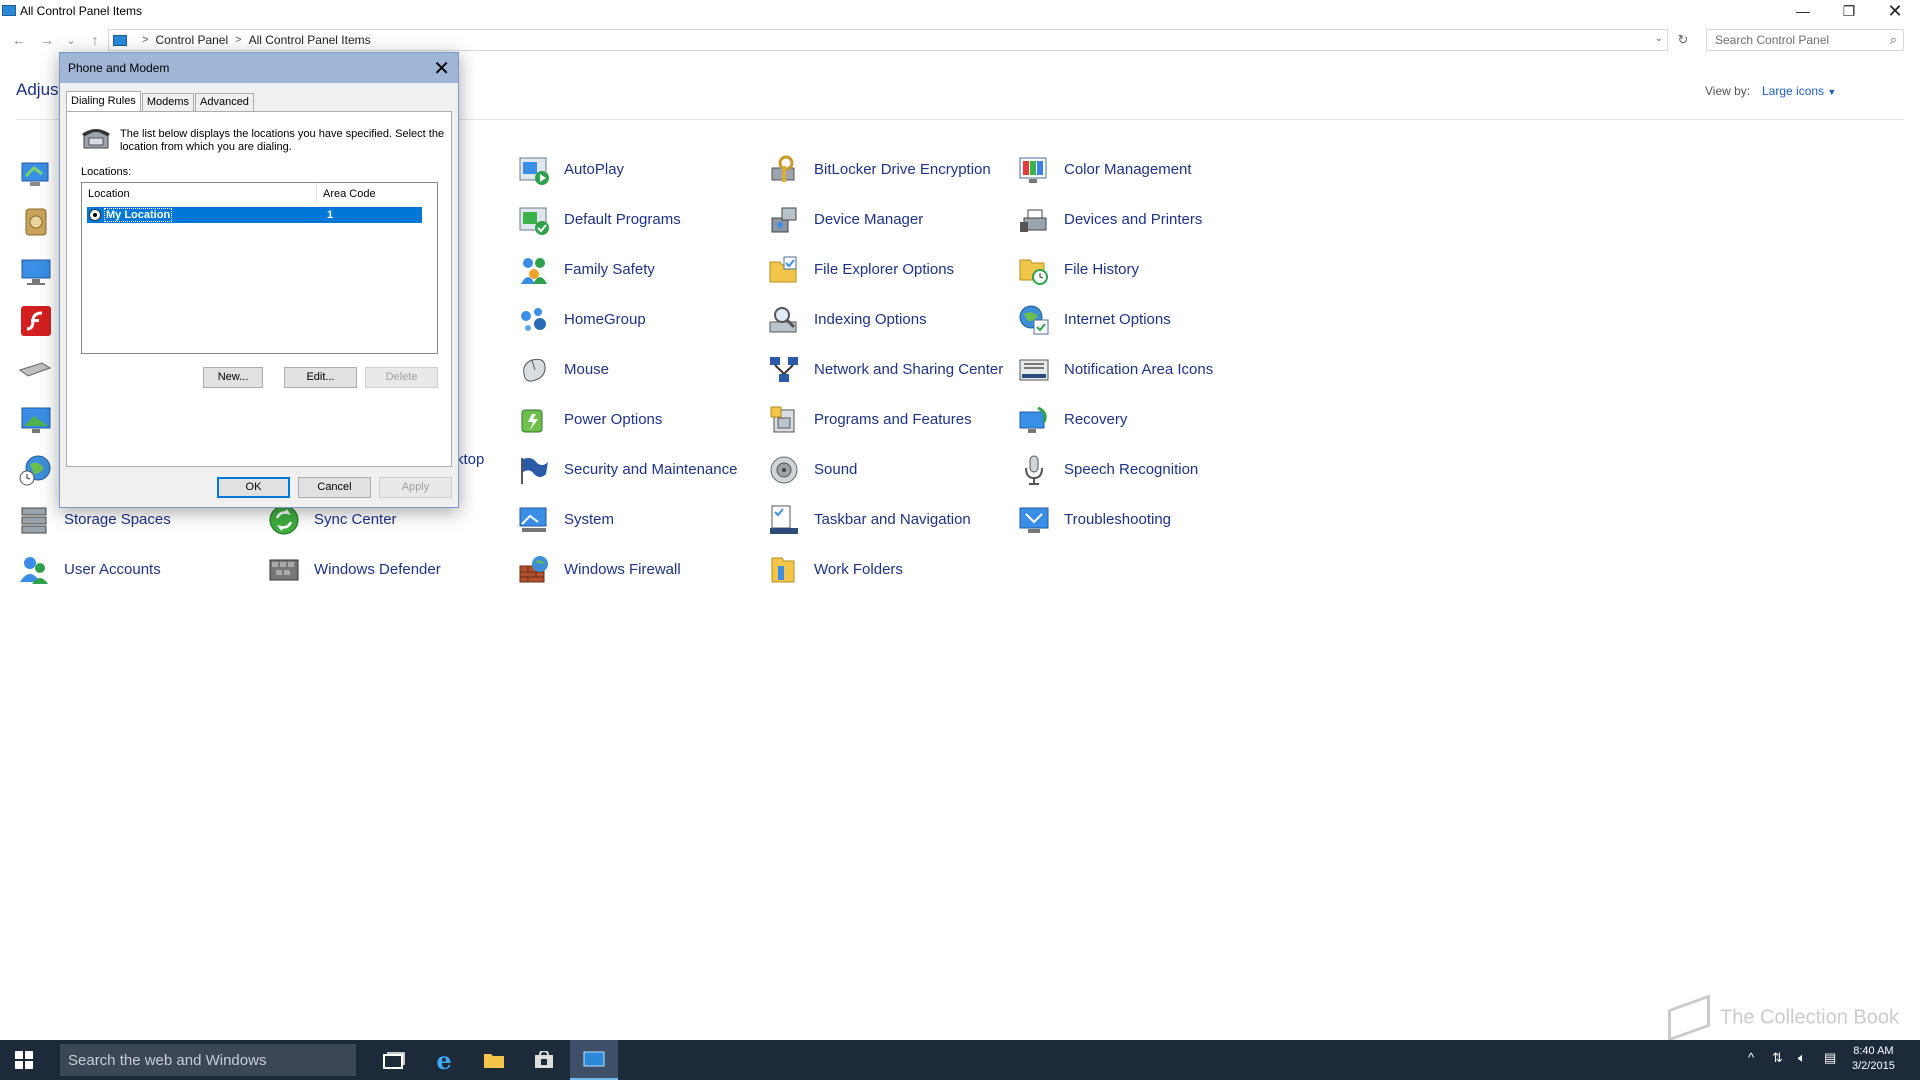 Image resolution: width=1920 pixels, height=1080 pixels. Describe the element at coordinates (441, 68) in the screenshot. I see `close-icon: ✕` at that location.